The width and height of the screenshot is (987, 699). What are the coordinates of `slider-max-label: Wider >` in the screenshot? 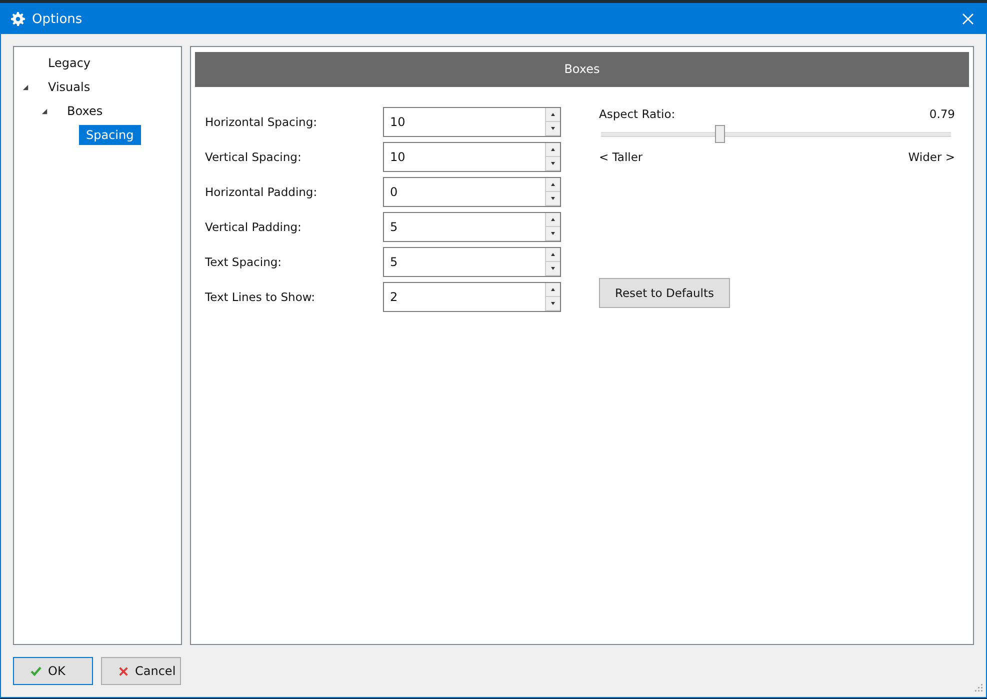 It's located at (931, 157).